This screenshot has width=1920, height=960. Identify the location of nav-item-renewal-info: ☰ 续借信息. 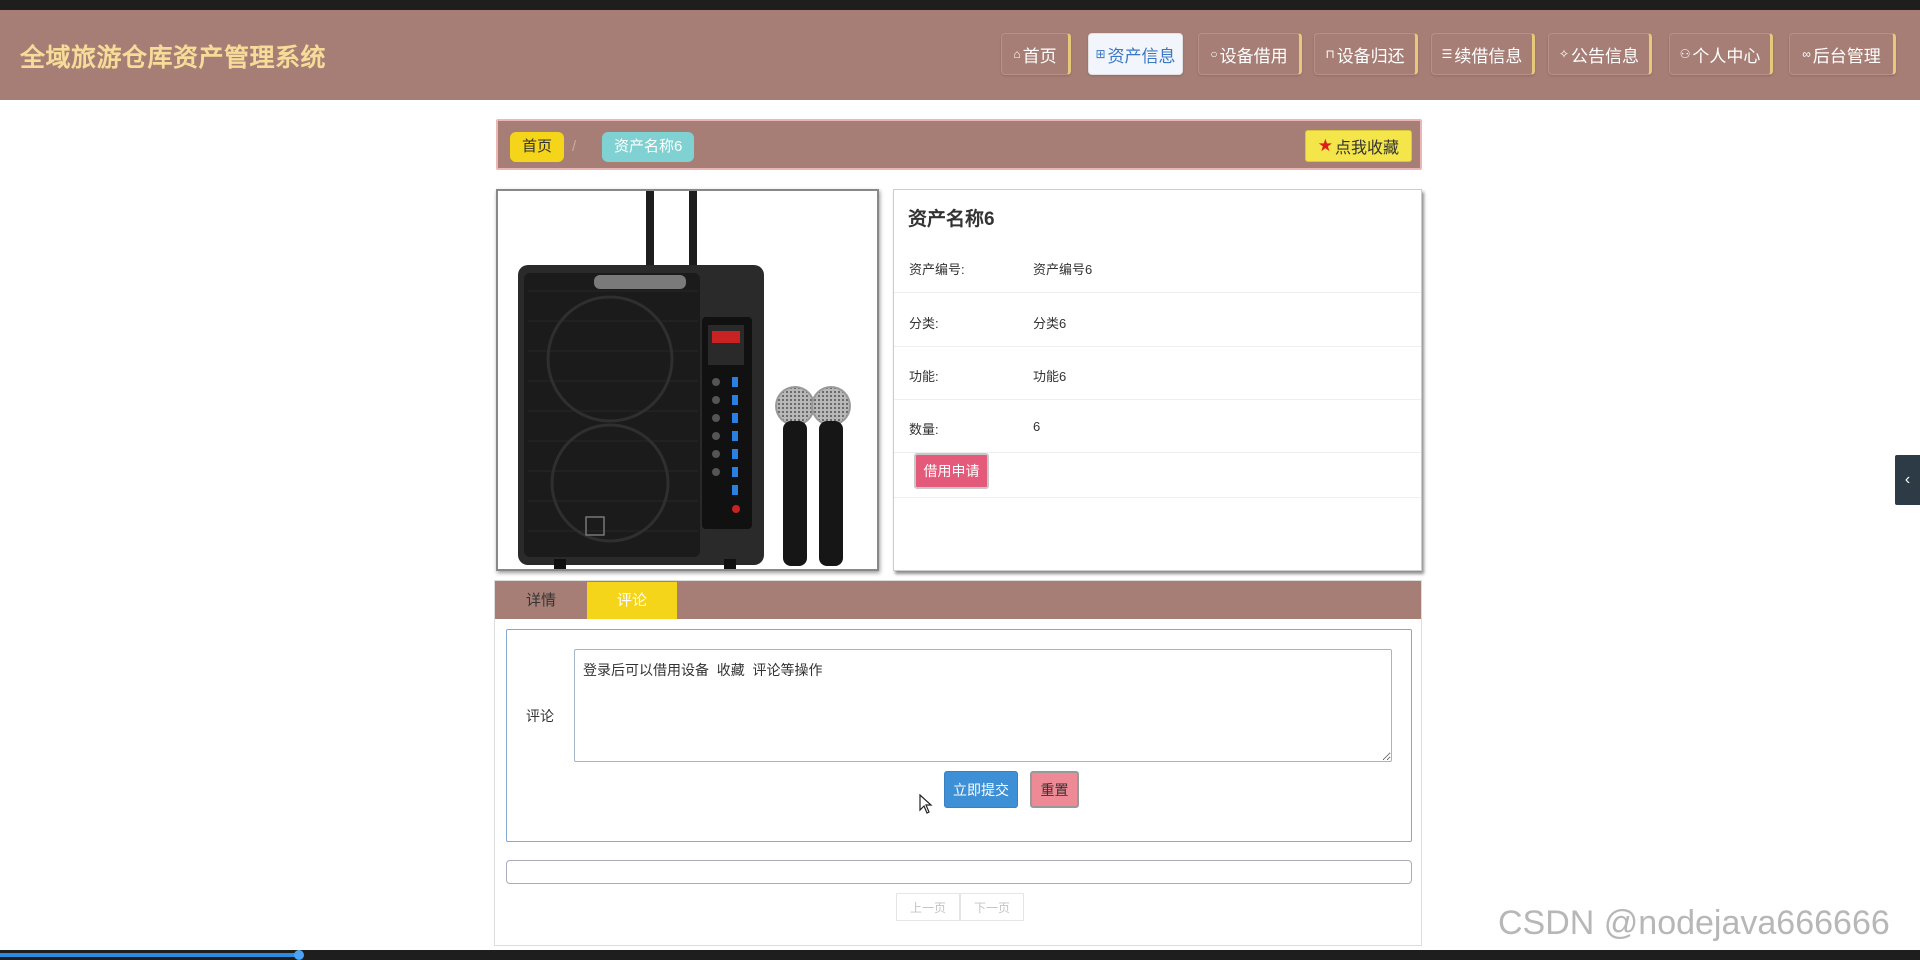
(1483, 54).